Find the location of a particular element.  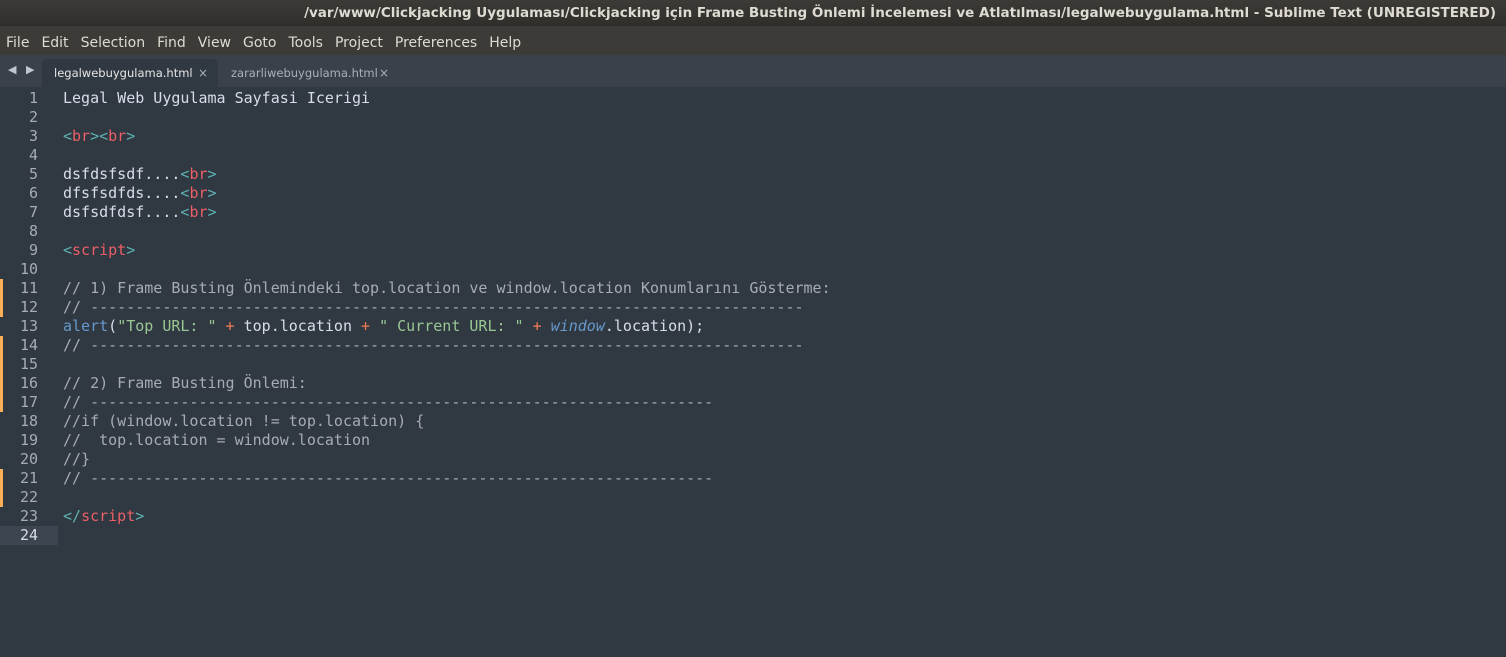

code-line: 9 <script> is located at coordinates (753, 250).